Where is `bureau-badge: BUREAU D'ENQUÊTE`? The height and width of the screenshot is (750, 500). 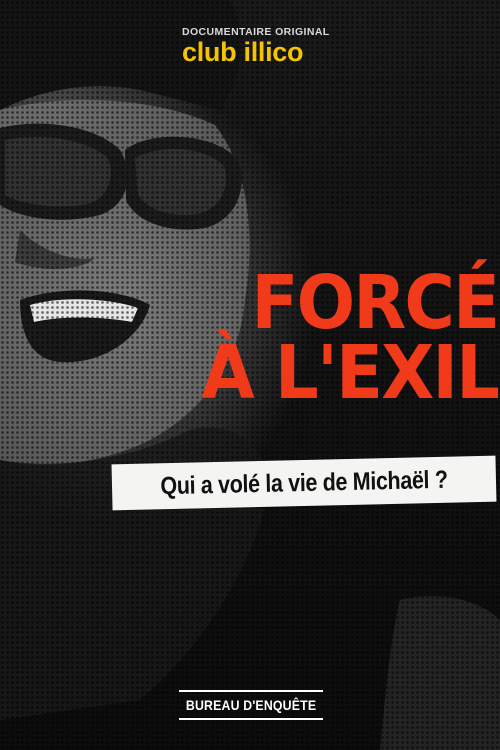 bureau-badge: BUREAU D'ENQUÊTE is located at coordinates (251, 705).